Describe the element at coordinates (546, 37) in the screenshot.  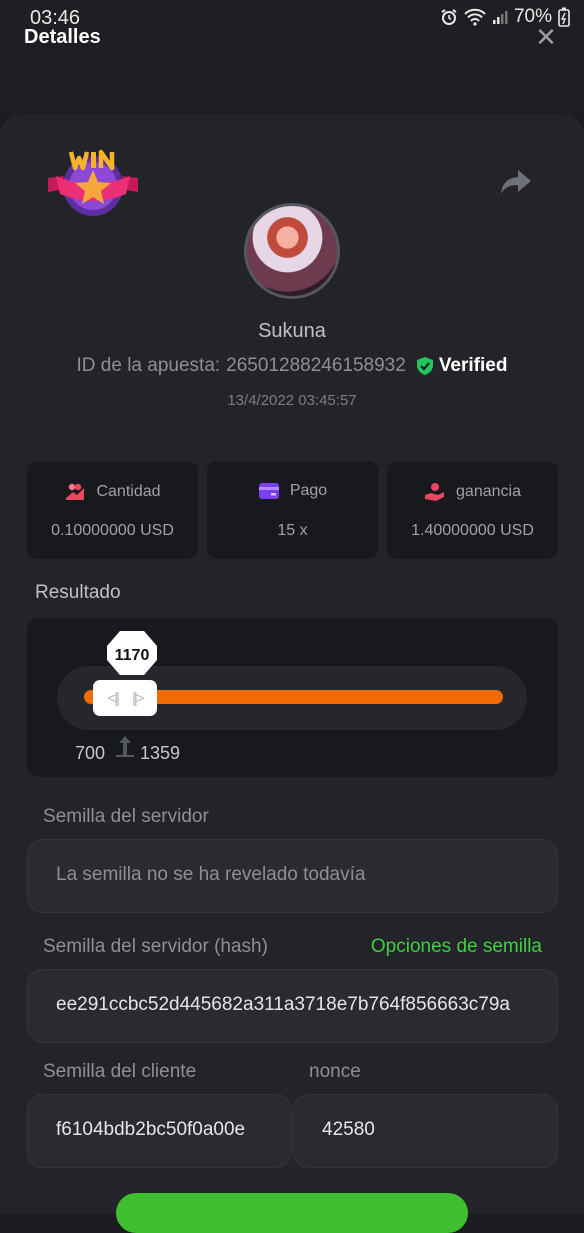
I see `close-icon: ✕` at that location.